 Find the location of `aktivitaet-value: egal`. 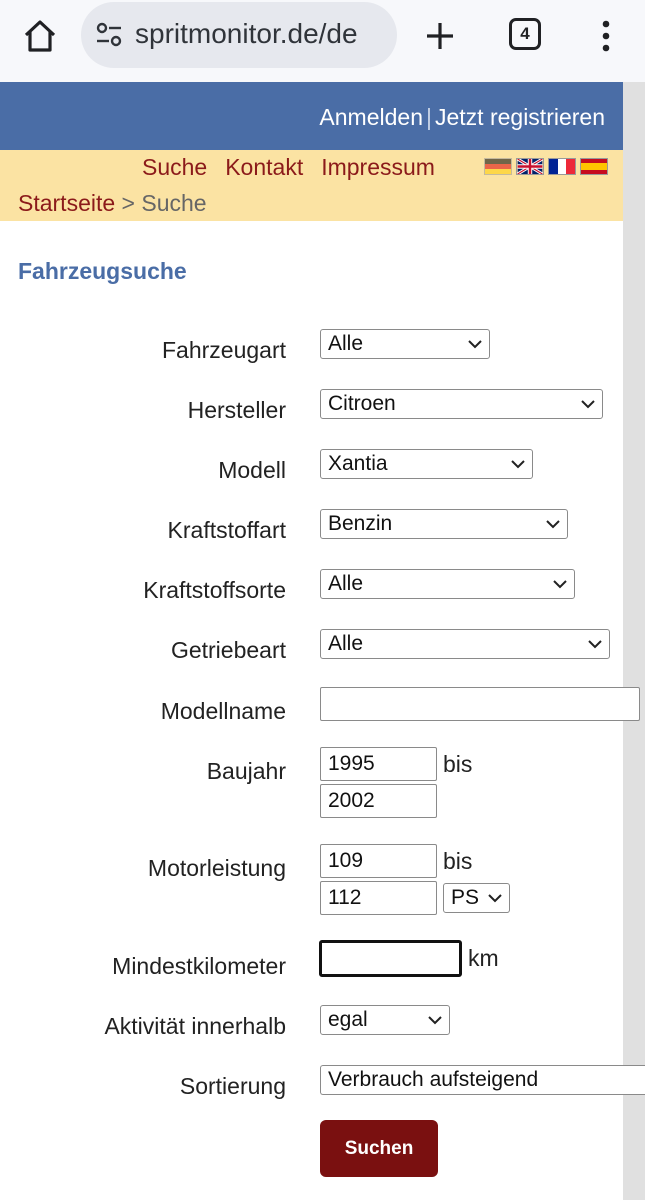

aktivitaet-value: egal is located at coordinates (348, 1019).